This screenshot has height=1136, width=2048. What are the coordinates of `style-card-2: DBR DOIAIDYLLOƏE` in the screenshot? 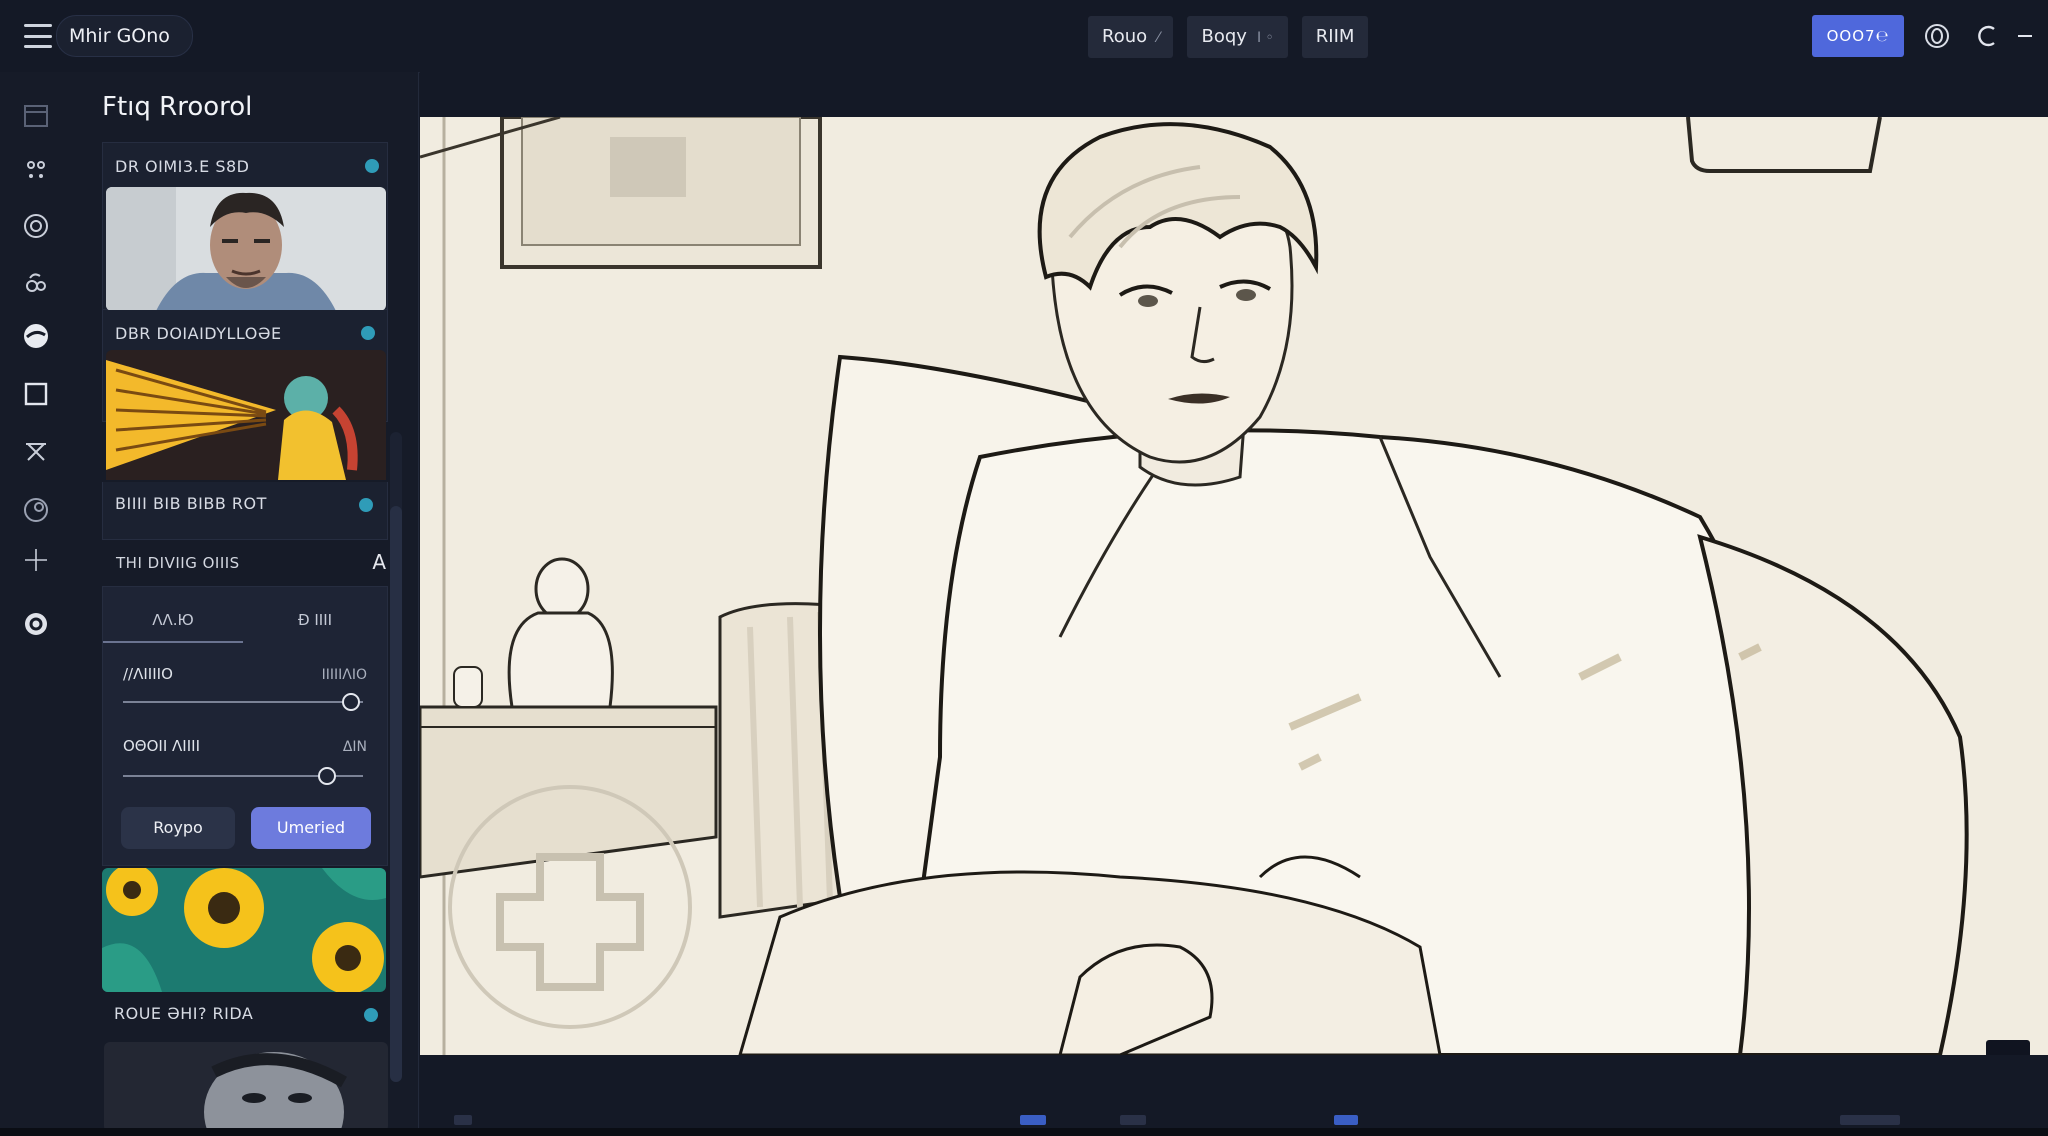 It's located at (245, 395).